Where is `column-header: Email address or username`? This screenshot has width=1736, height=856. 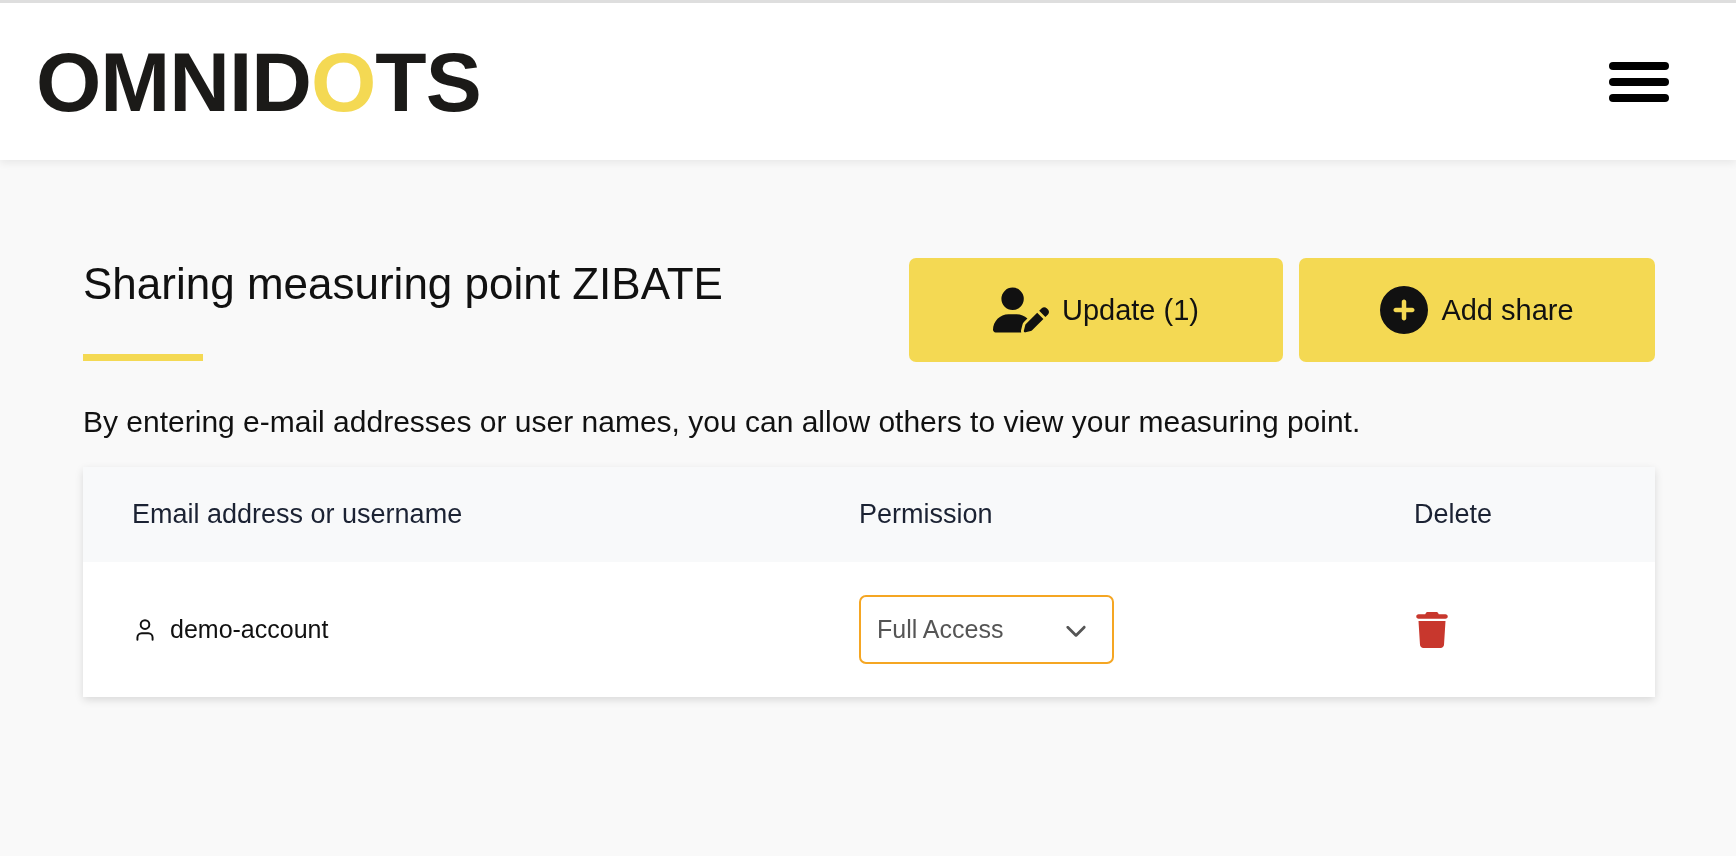 column-header: Email address or username is located at coordinates (297, 514).